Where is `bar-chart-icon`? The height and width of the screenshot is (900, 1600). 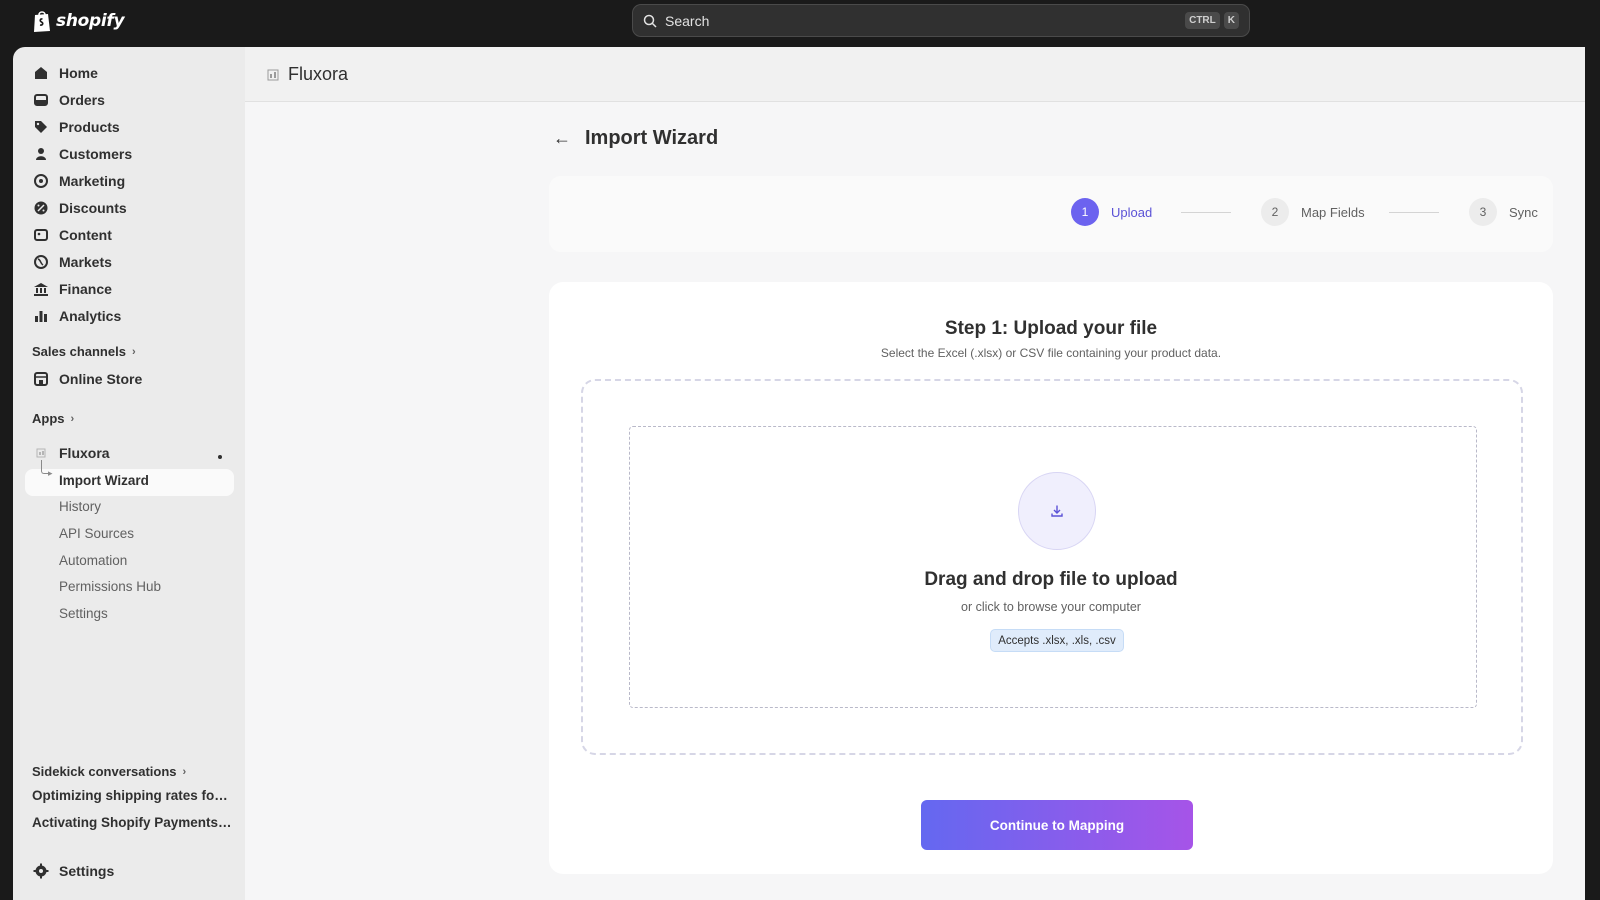 bar-chart-icon is located at coordinates (41, 316).